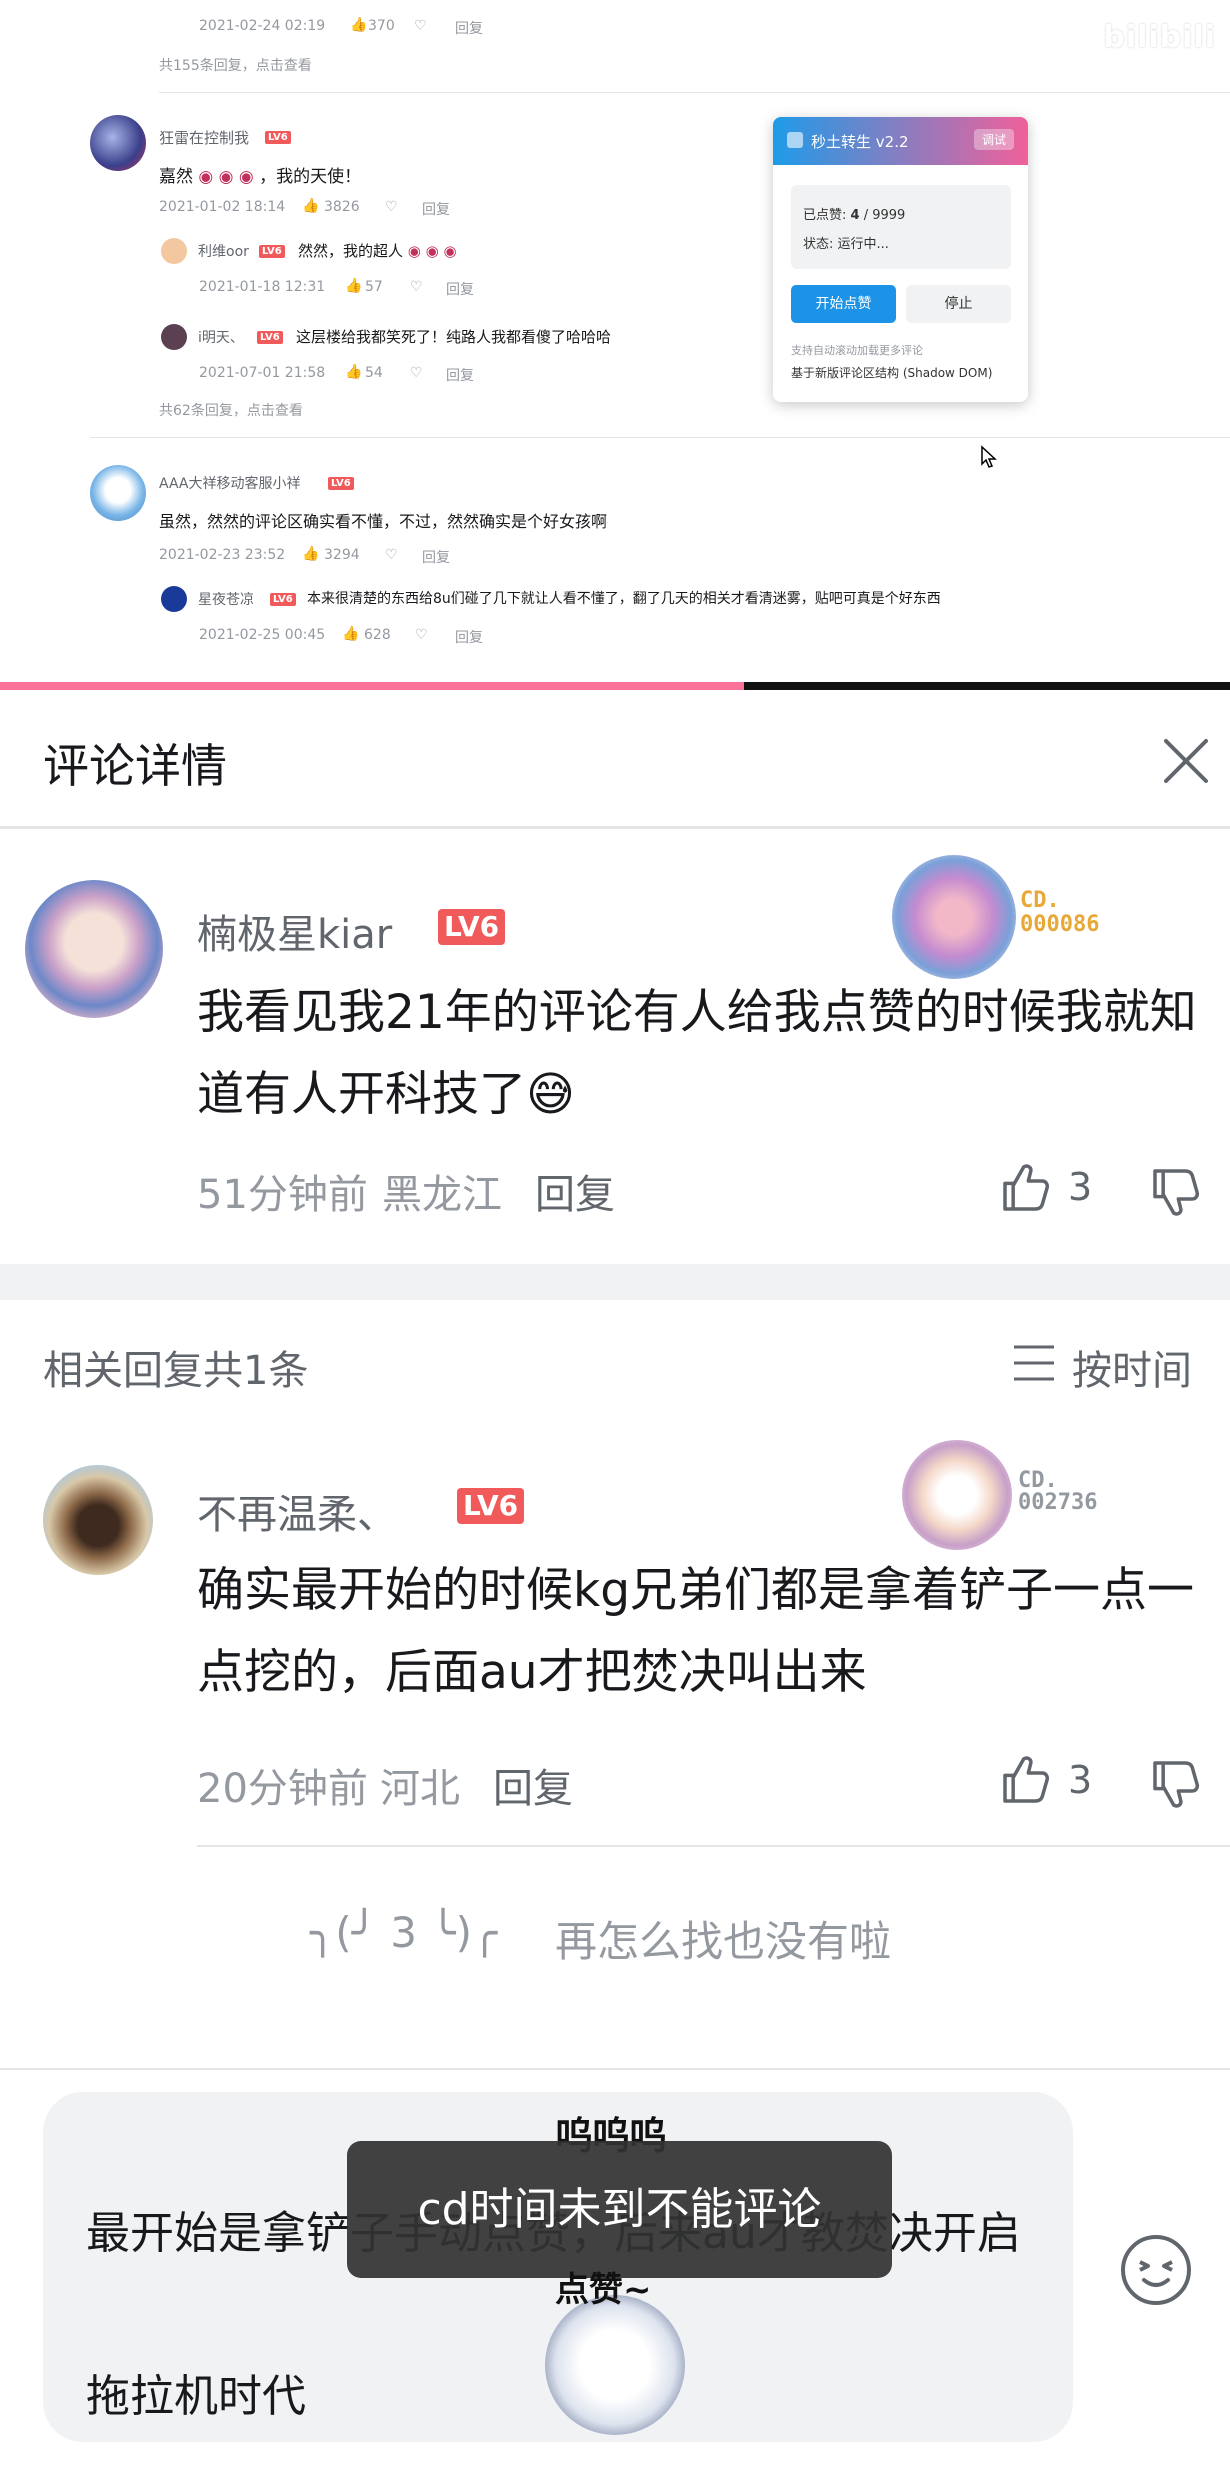 Image resolution: width=1230 pixels, height=2476 pixels. What do you see at coordinates (260, 177) in the screenshot?
I see `comment-text: 嘉然 ◉ ◉ ◉ ，我的天使！` at bounding box center [260, 177].